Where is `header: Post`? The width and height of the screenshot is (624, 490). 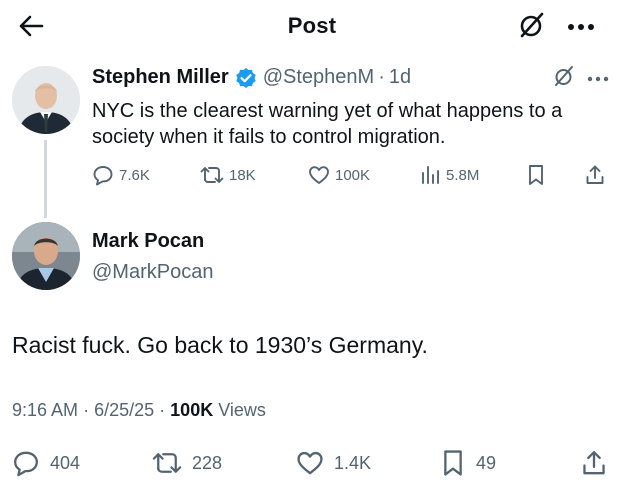
header: Post is located at coordinates (312, 27).